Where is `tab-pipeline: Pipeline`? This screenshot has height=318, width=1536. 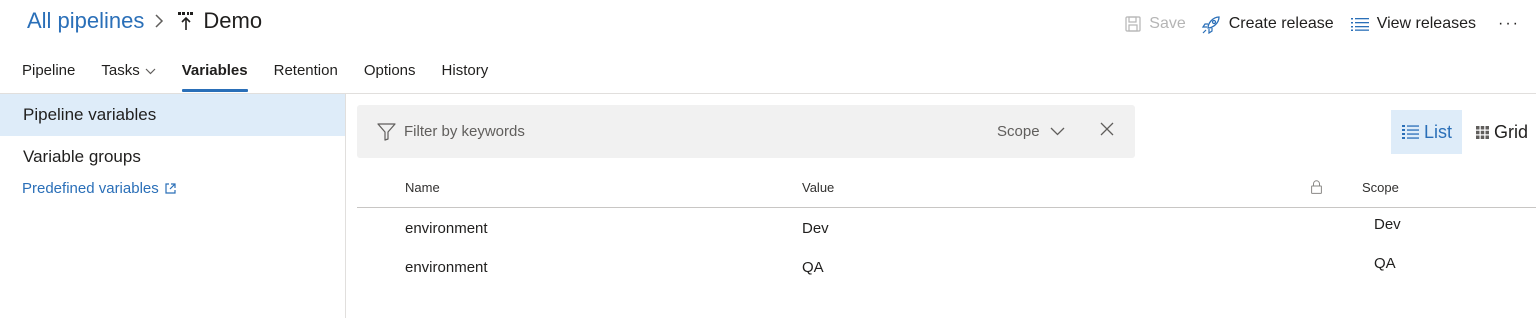
tab-pipeline: Pipeline is located at coordinates (48, 74).